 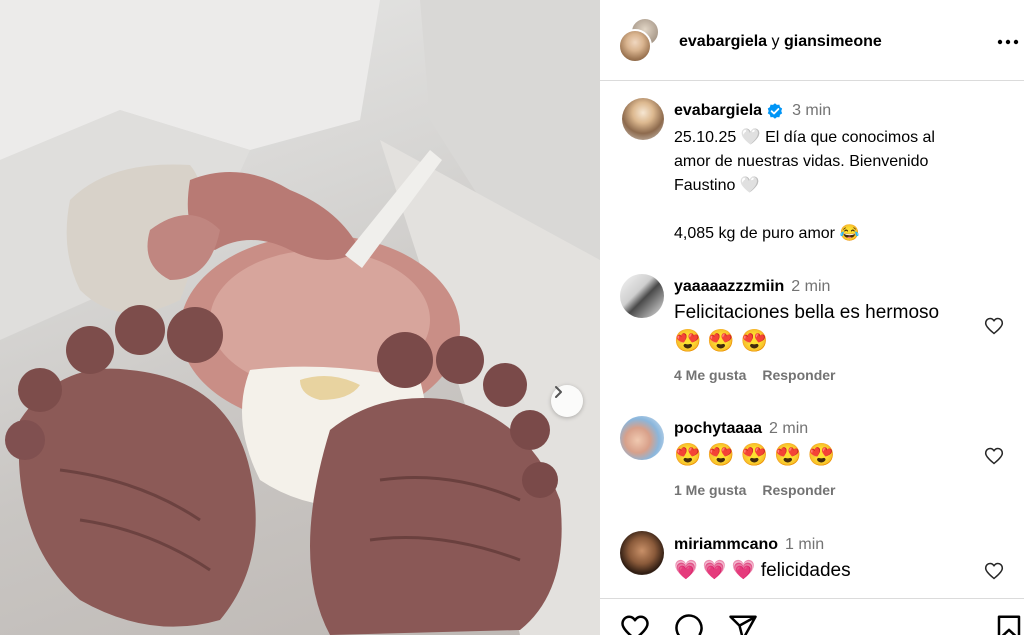 I want to click on post-header: evabargiela y giansimeone, so click(x=812, y=40).